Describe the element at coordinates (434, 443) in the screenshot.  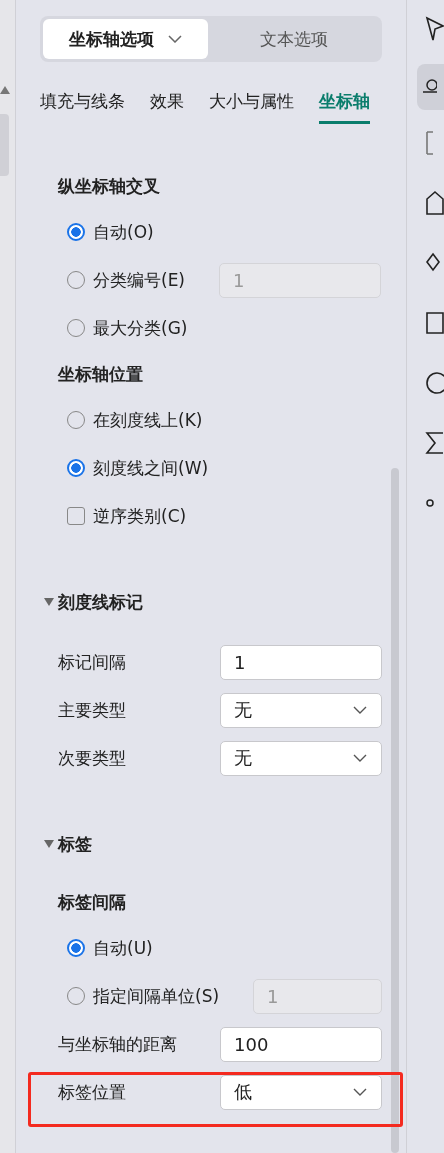
I see `sigma-icon` at that location.